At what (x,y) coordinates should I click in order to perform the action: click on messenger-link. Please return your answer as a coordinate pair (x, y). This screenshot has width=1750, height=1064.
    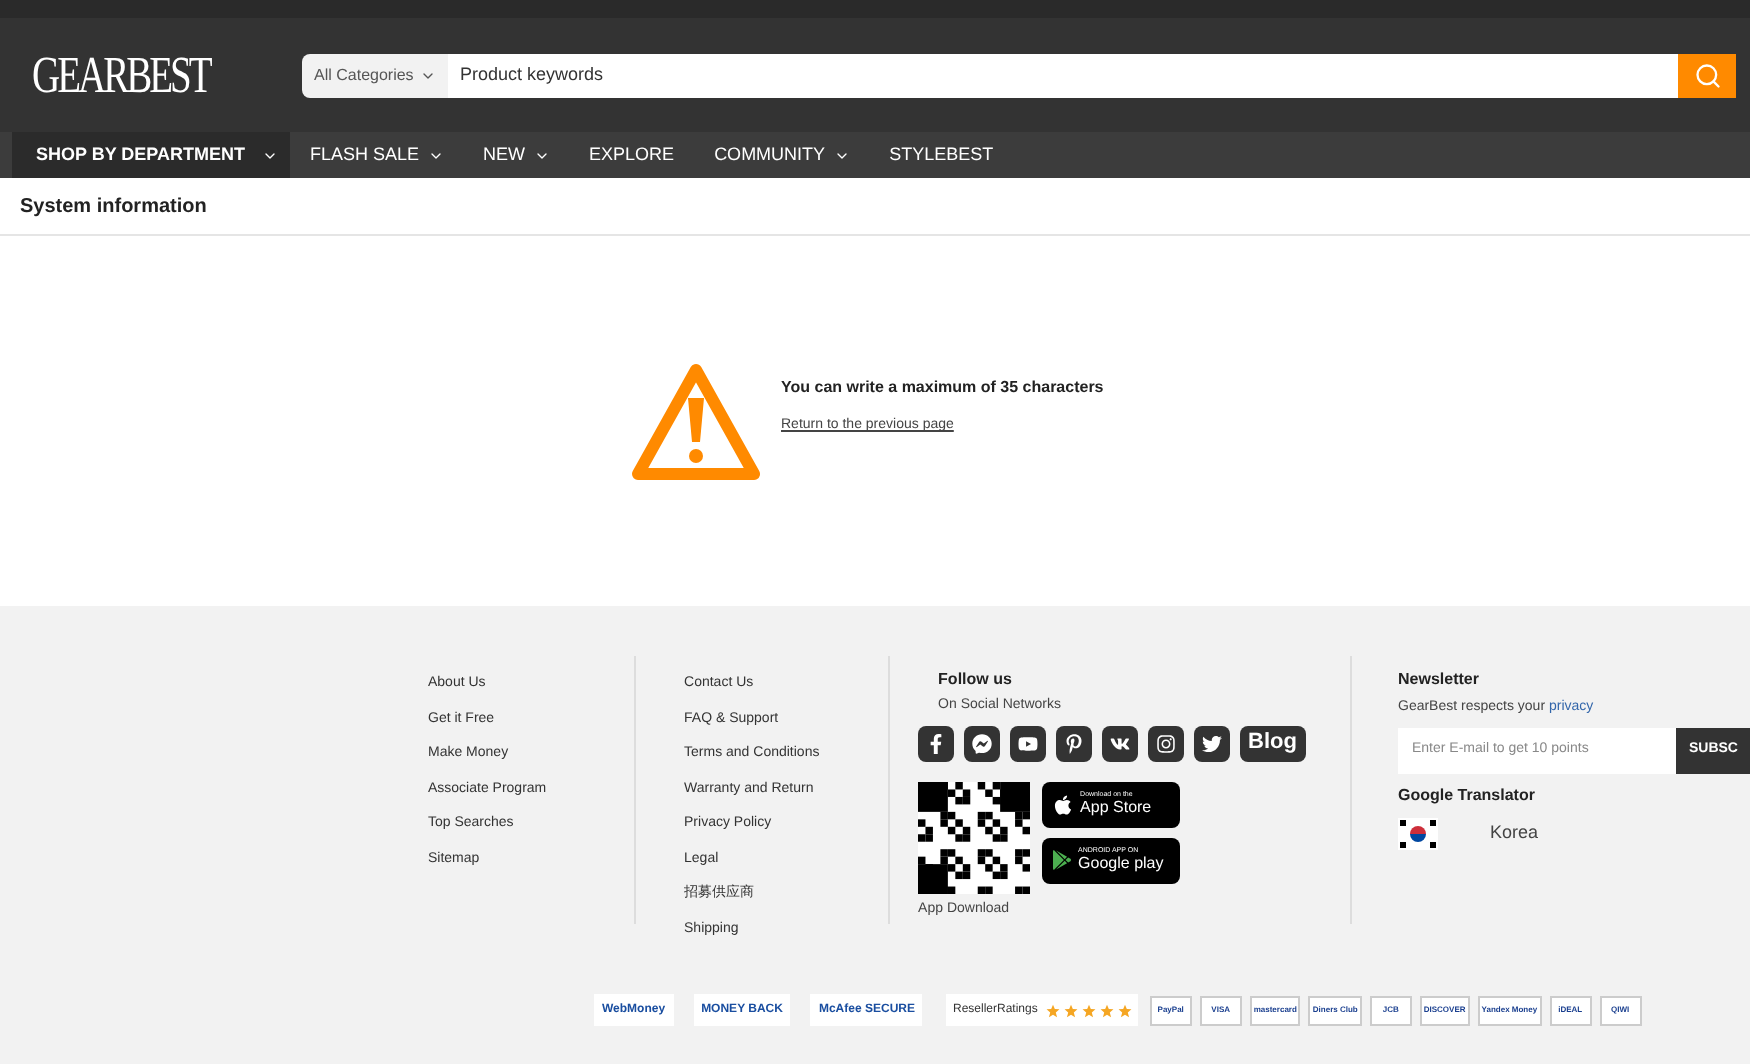
    Looking at the image, I should click on (982, 743).